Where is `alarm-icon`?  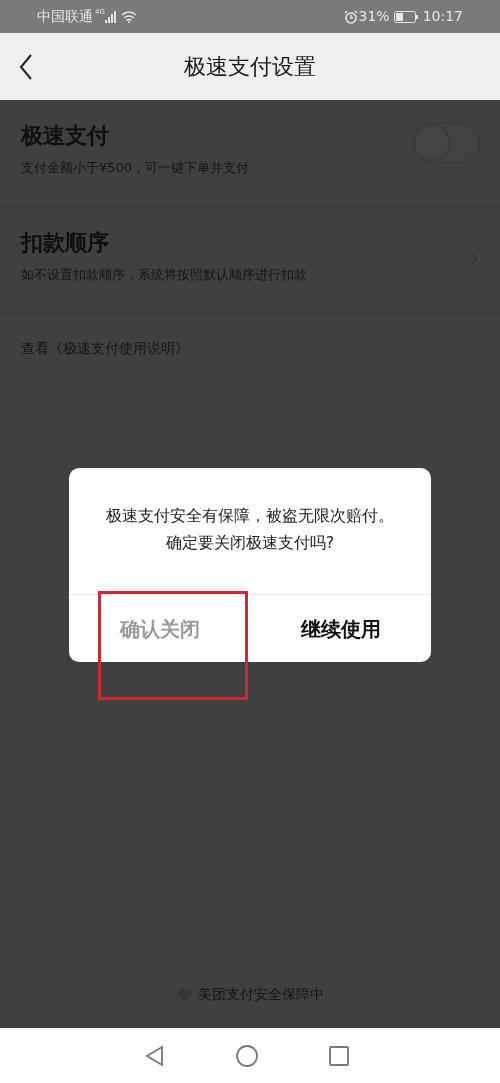
alarm-icon is located at coordinates (350, 16).